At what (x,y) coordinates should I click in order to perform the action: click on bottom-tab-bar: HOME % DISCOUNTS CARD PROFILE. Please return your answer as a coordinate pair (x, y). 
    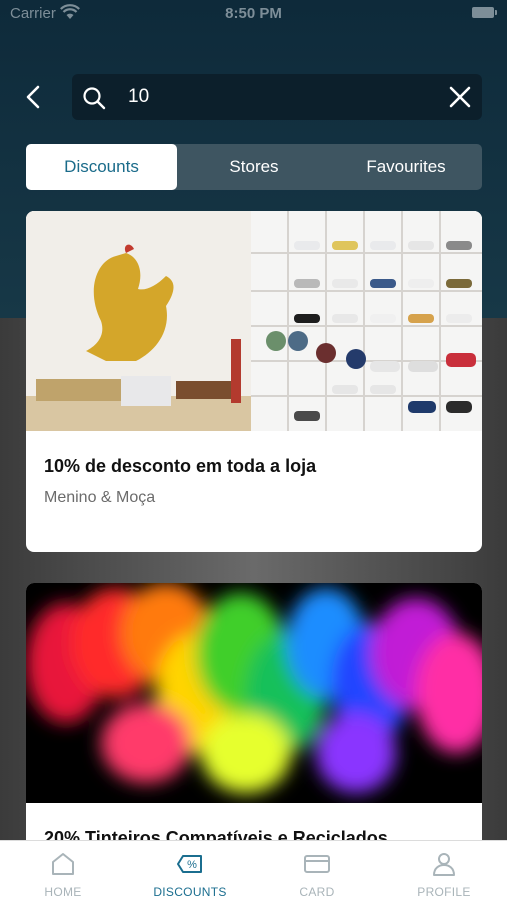
    Looking at the image, I should click on (253, 870).